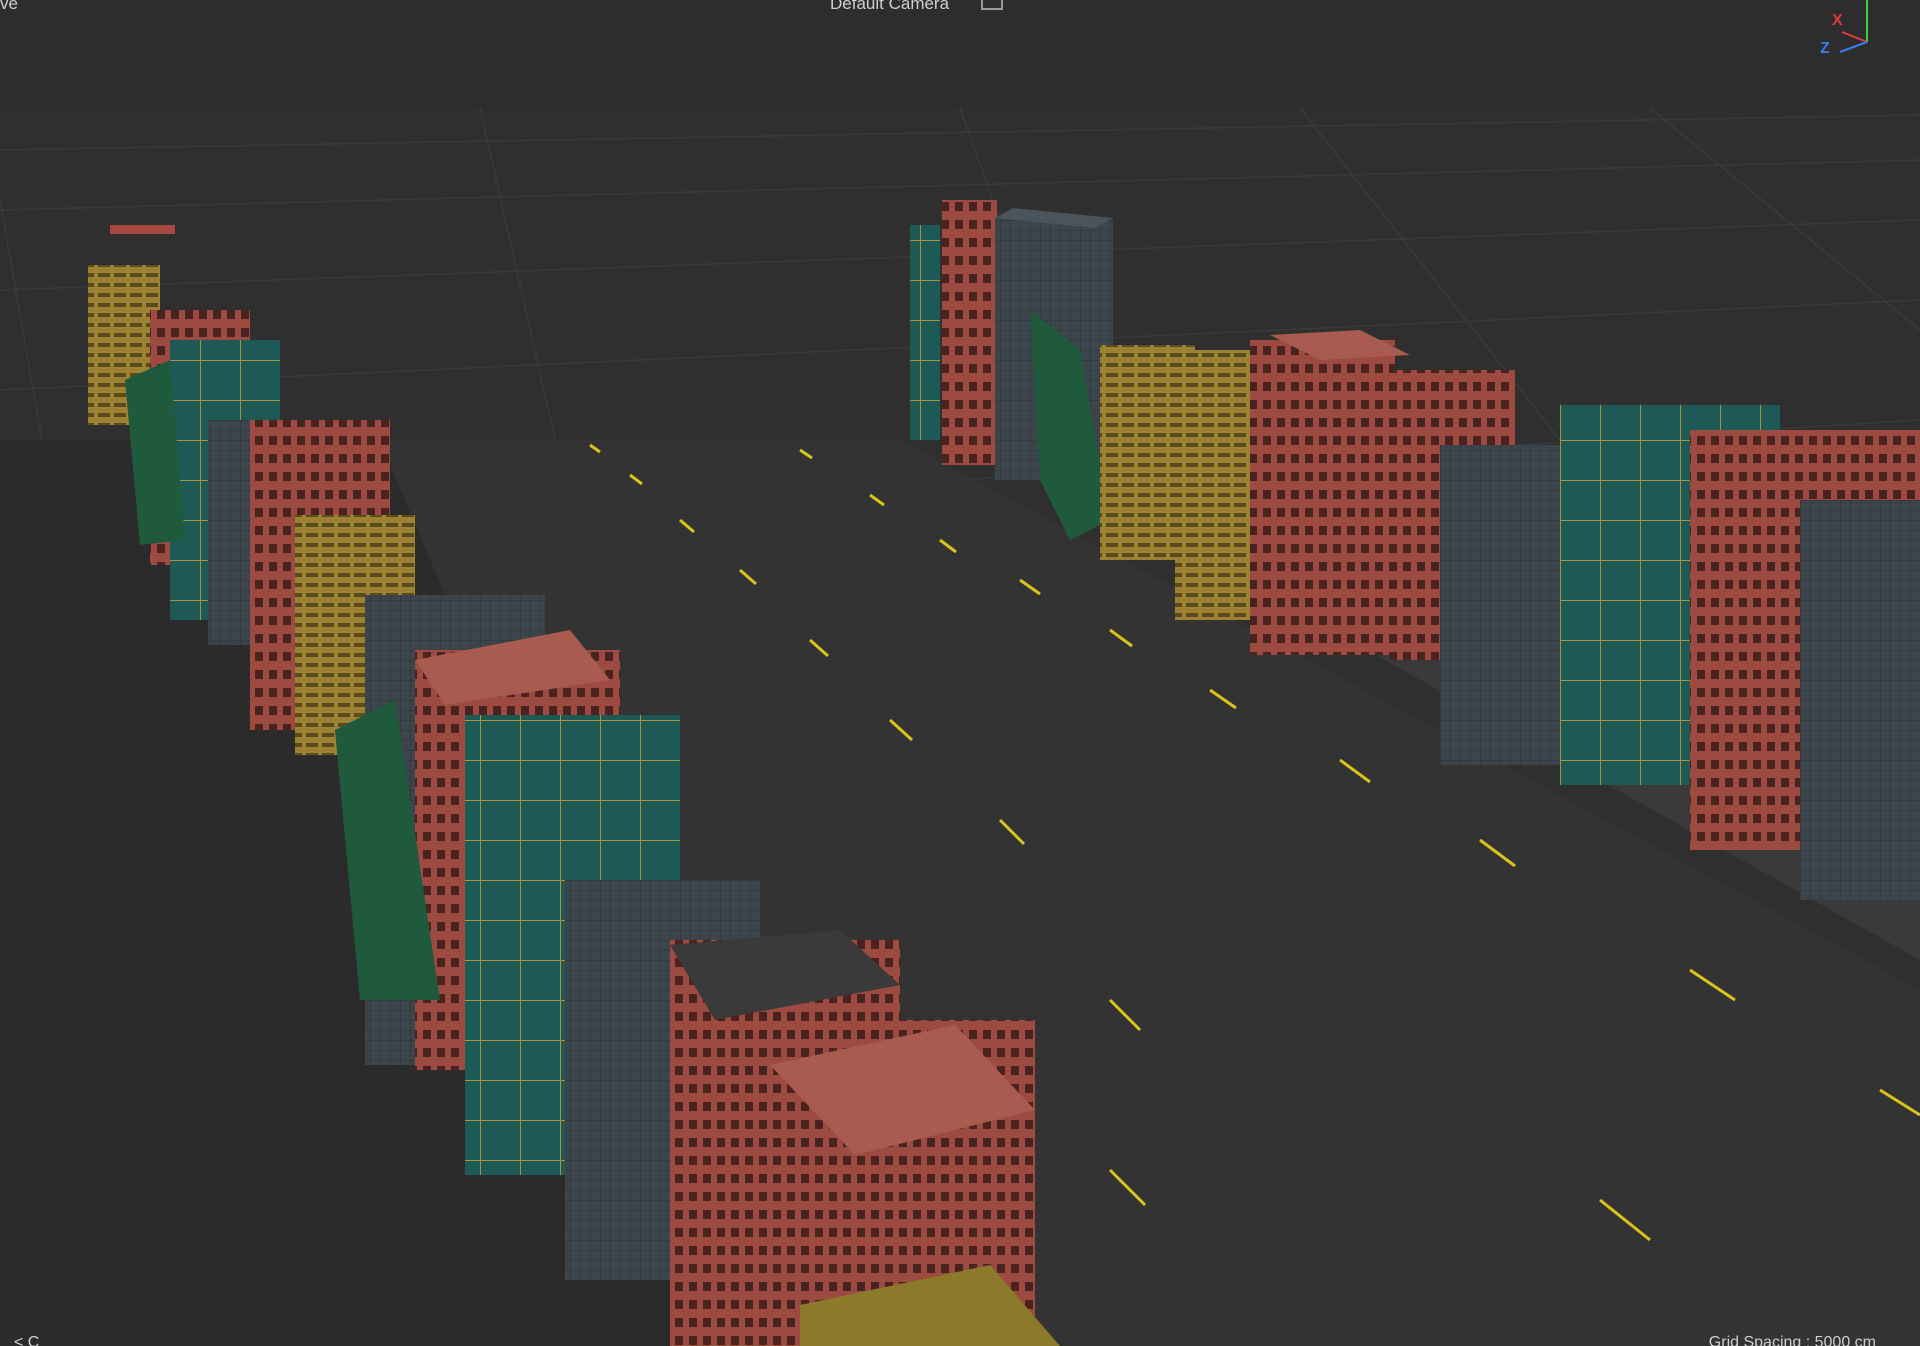 The image size is (1920, 1346). What do you see at coordinates (142, 229) in the screenshot?
I see `small-red-marker` at bounding box center [142, 229].